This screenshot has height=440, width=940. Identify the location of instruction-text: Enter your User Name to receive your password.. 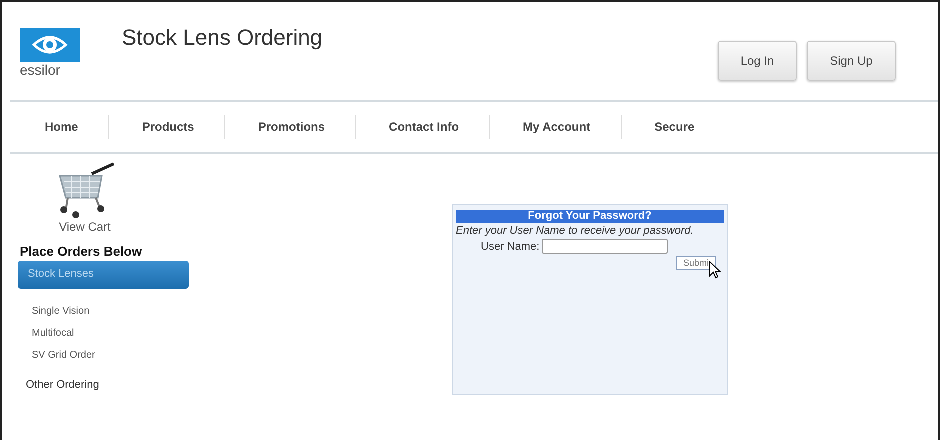
(575, 231).